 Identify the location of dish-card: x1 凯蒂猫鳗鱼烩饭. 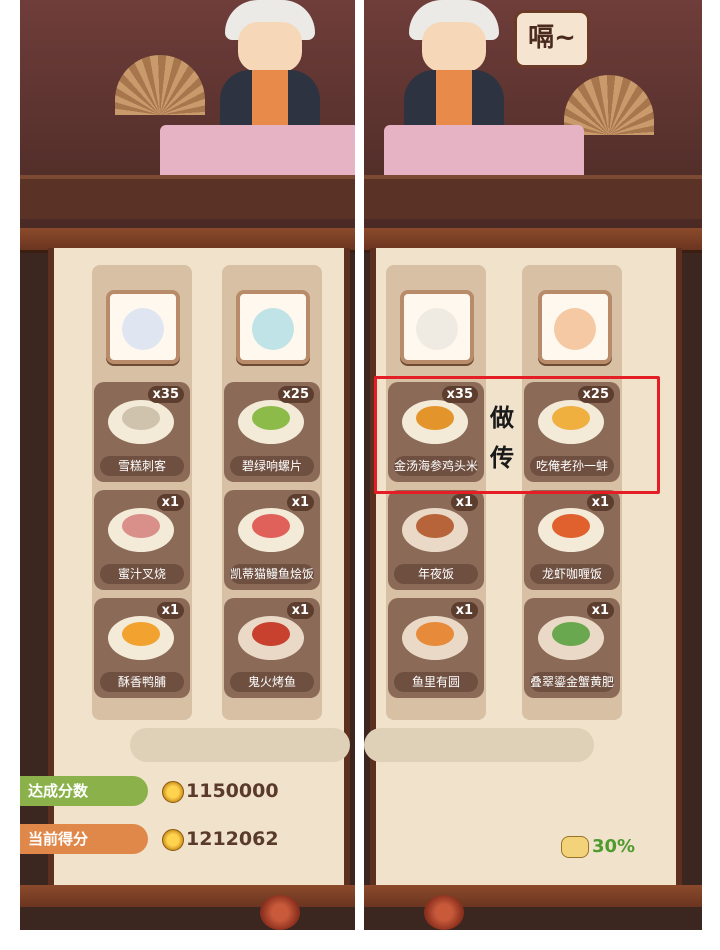
(272, 540).